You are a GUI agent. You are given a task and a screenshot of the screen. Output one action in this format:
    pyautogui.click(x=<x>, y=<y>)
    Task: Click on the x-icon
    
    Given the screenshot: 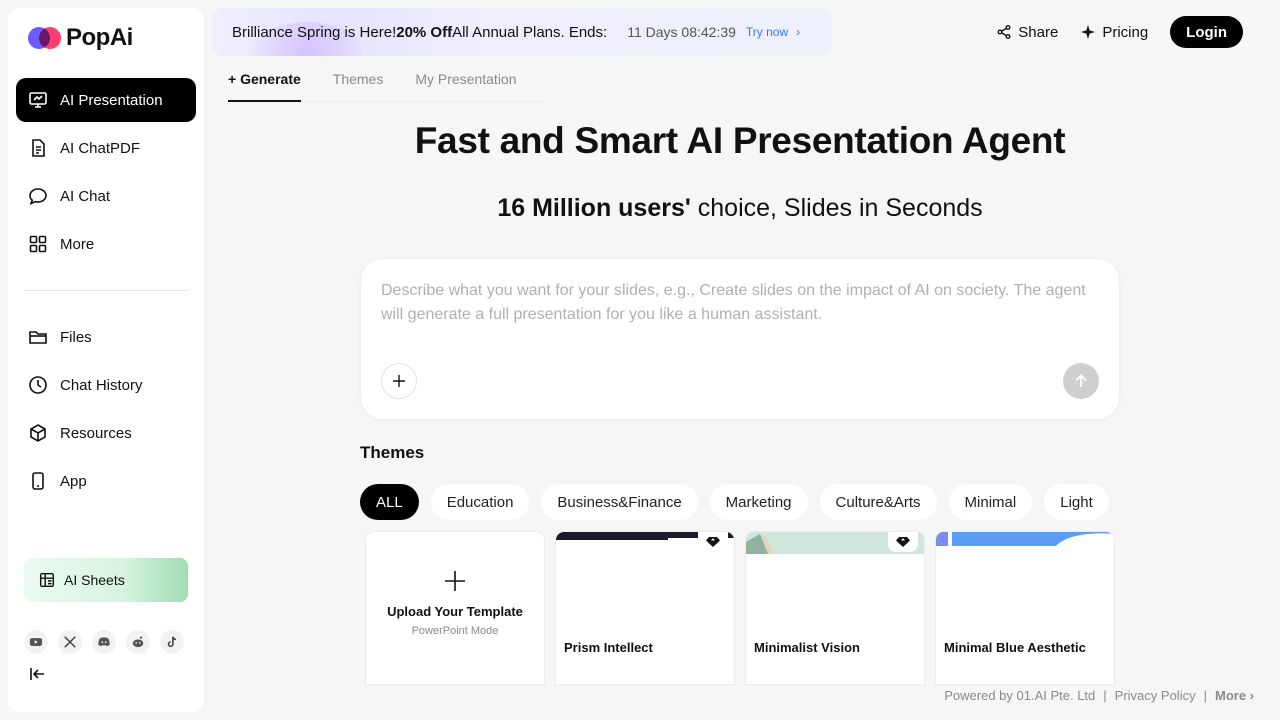 What is the action you would take?
    pyautogui.click(x=70, y=642)
    